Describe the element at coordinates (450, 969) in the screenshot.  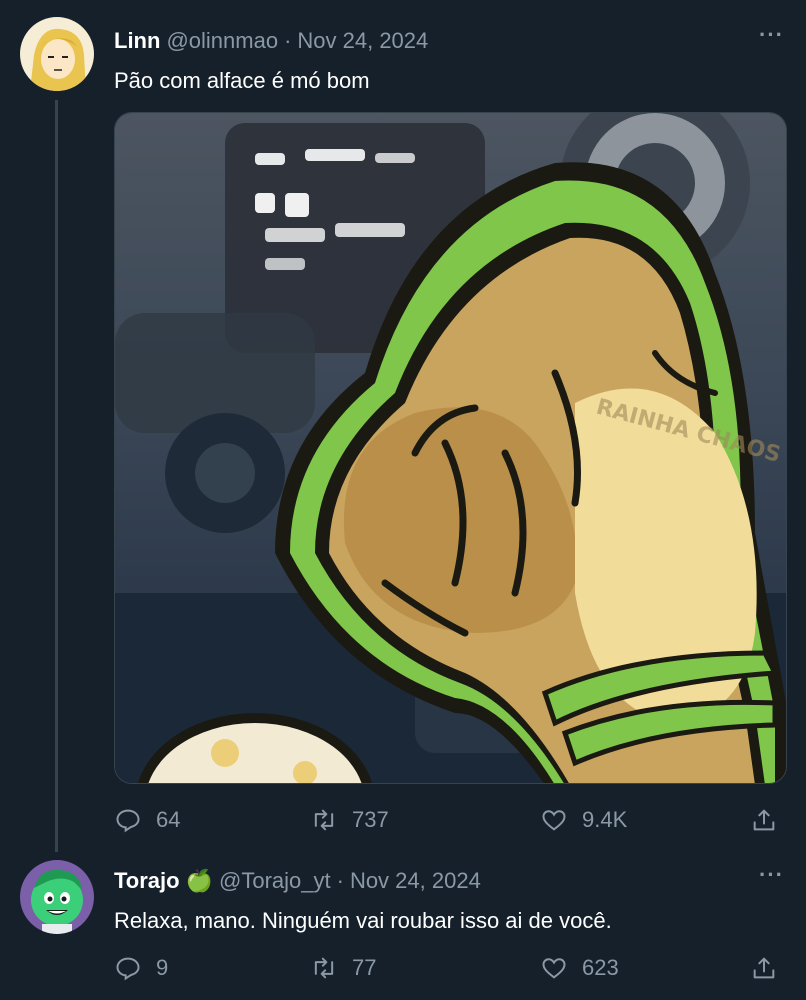
I see `tweet-actions: 9 77 623` at that location.